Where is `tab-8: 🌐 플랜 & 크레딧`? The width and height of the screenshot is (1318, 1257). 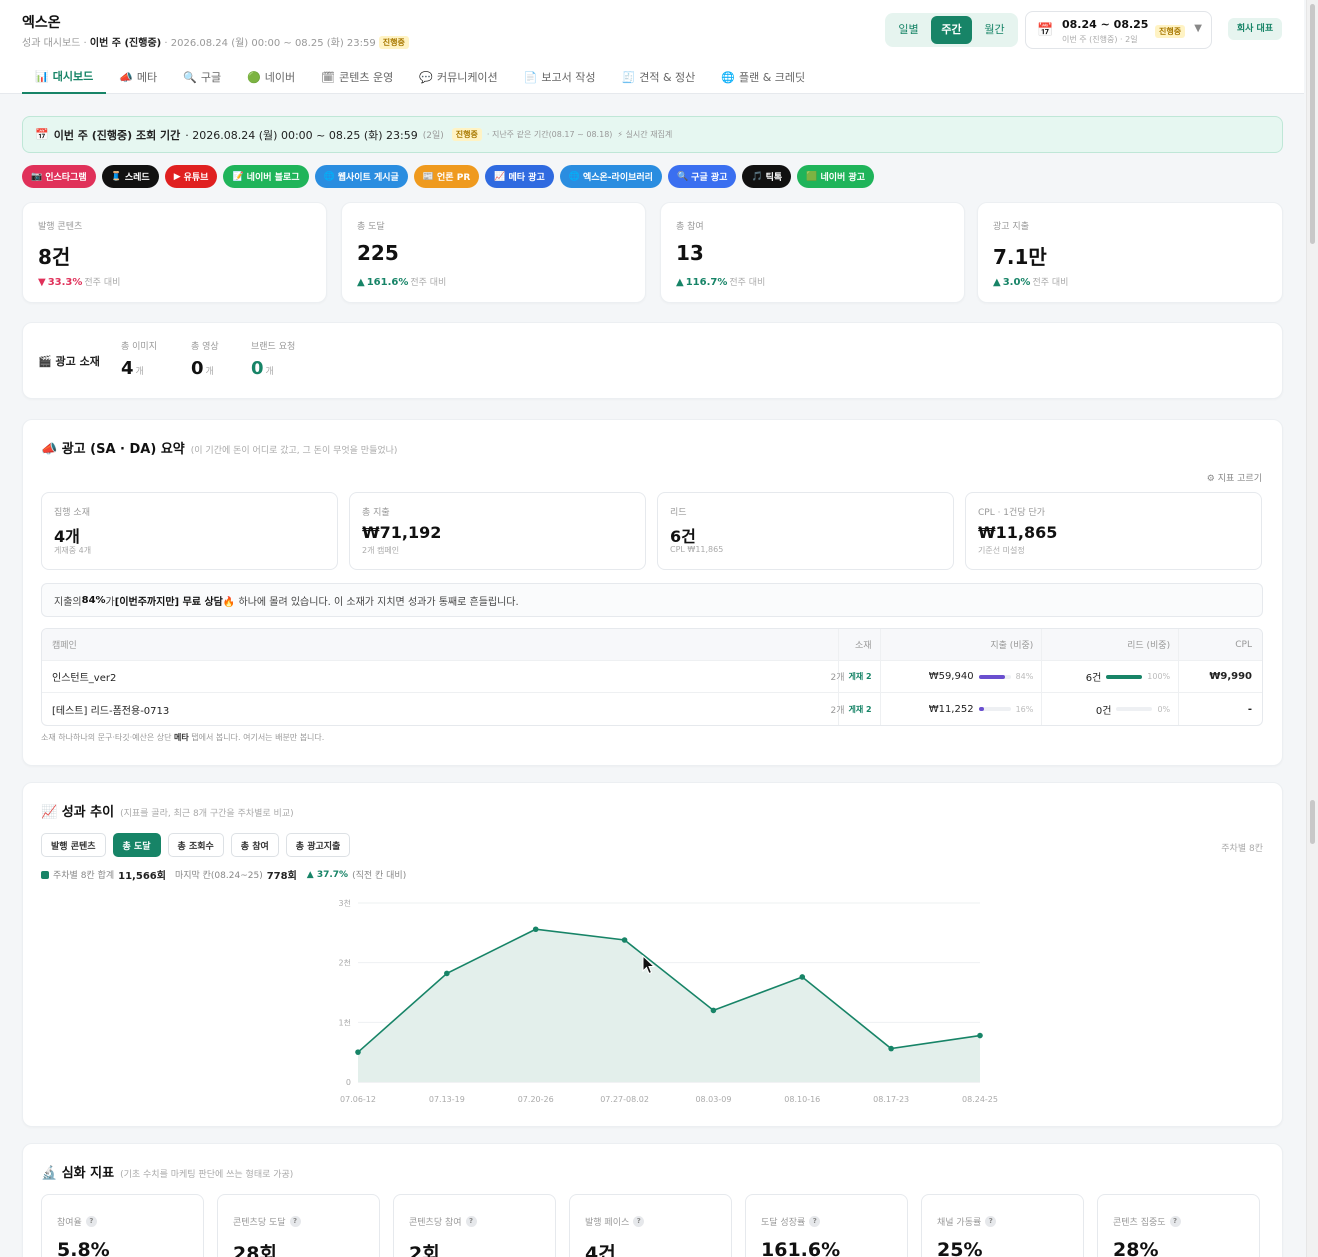
tab-8: 🌐 플랜 & 크레딧 is located at coordinates (763, 77).